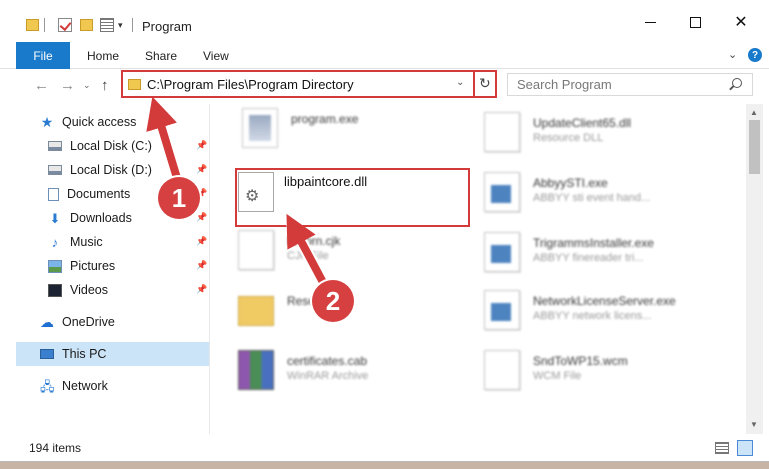 Image resolution: width=769 pixels, height=469 pixels. What do you see at coordinates (55, 290) in the screenshot?
I see `videos-icon` at bounding box center [55, 290].